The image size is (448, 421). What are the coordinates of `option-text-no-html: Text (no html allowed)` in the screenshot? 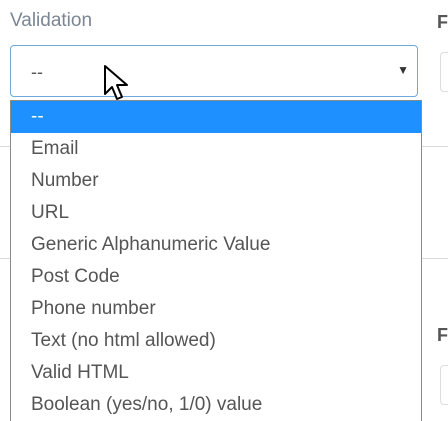 It's located at (216, 341).